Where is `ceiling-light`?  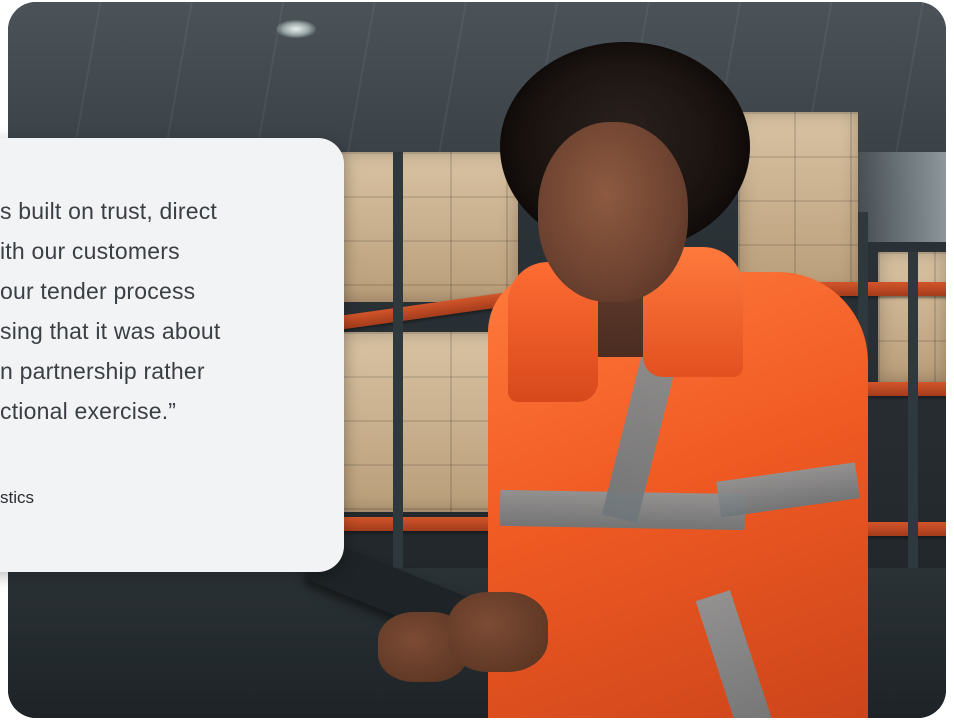
ceiling-light is located at coordinates (296, 29).